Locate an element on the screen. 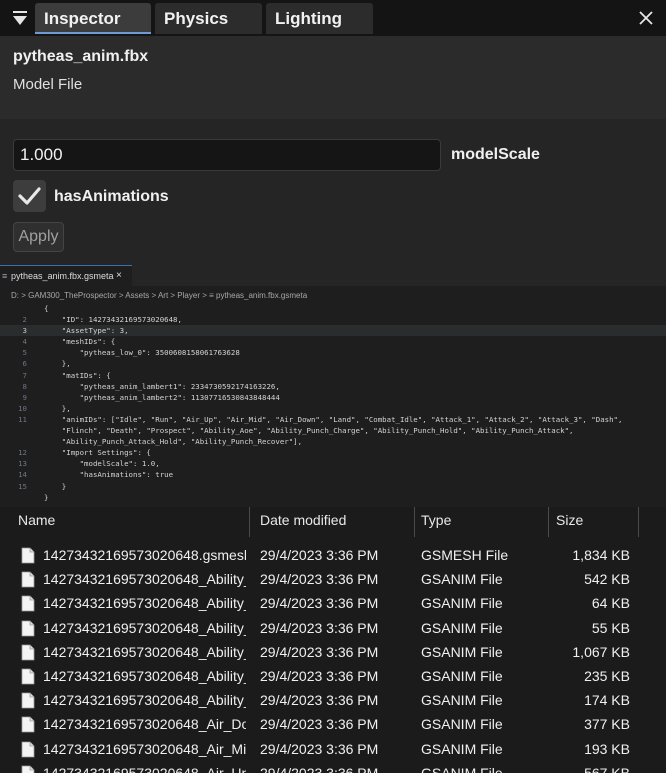  code-line: 6 }, is located at coordinates (333, 363).